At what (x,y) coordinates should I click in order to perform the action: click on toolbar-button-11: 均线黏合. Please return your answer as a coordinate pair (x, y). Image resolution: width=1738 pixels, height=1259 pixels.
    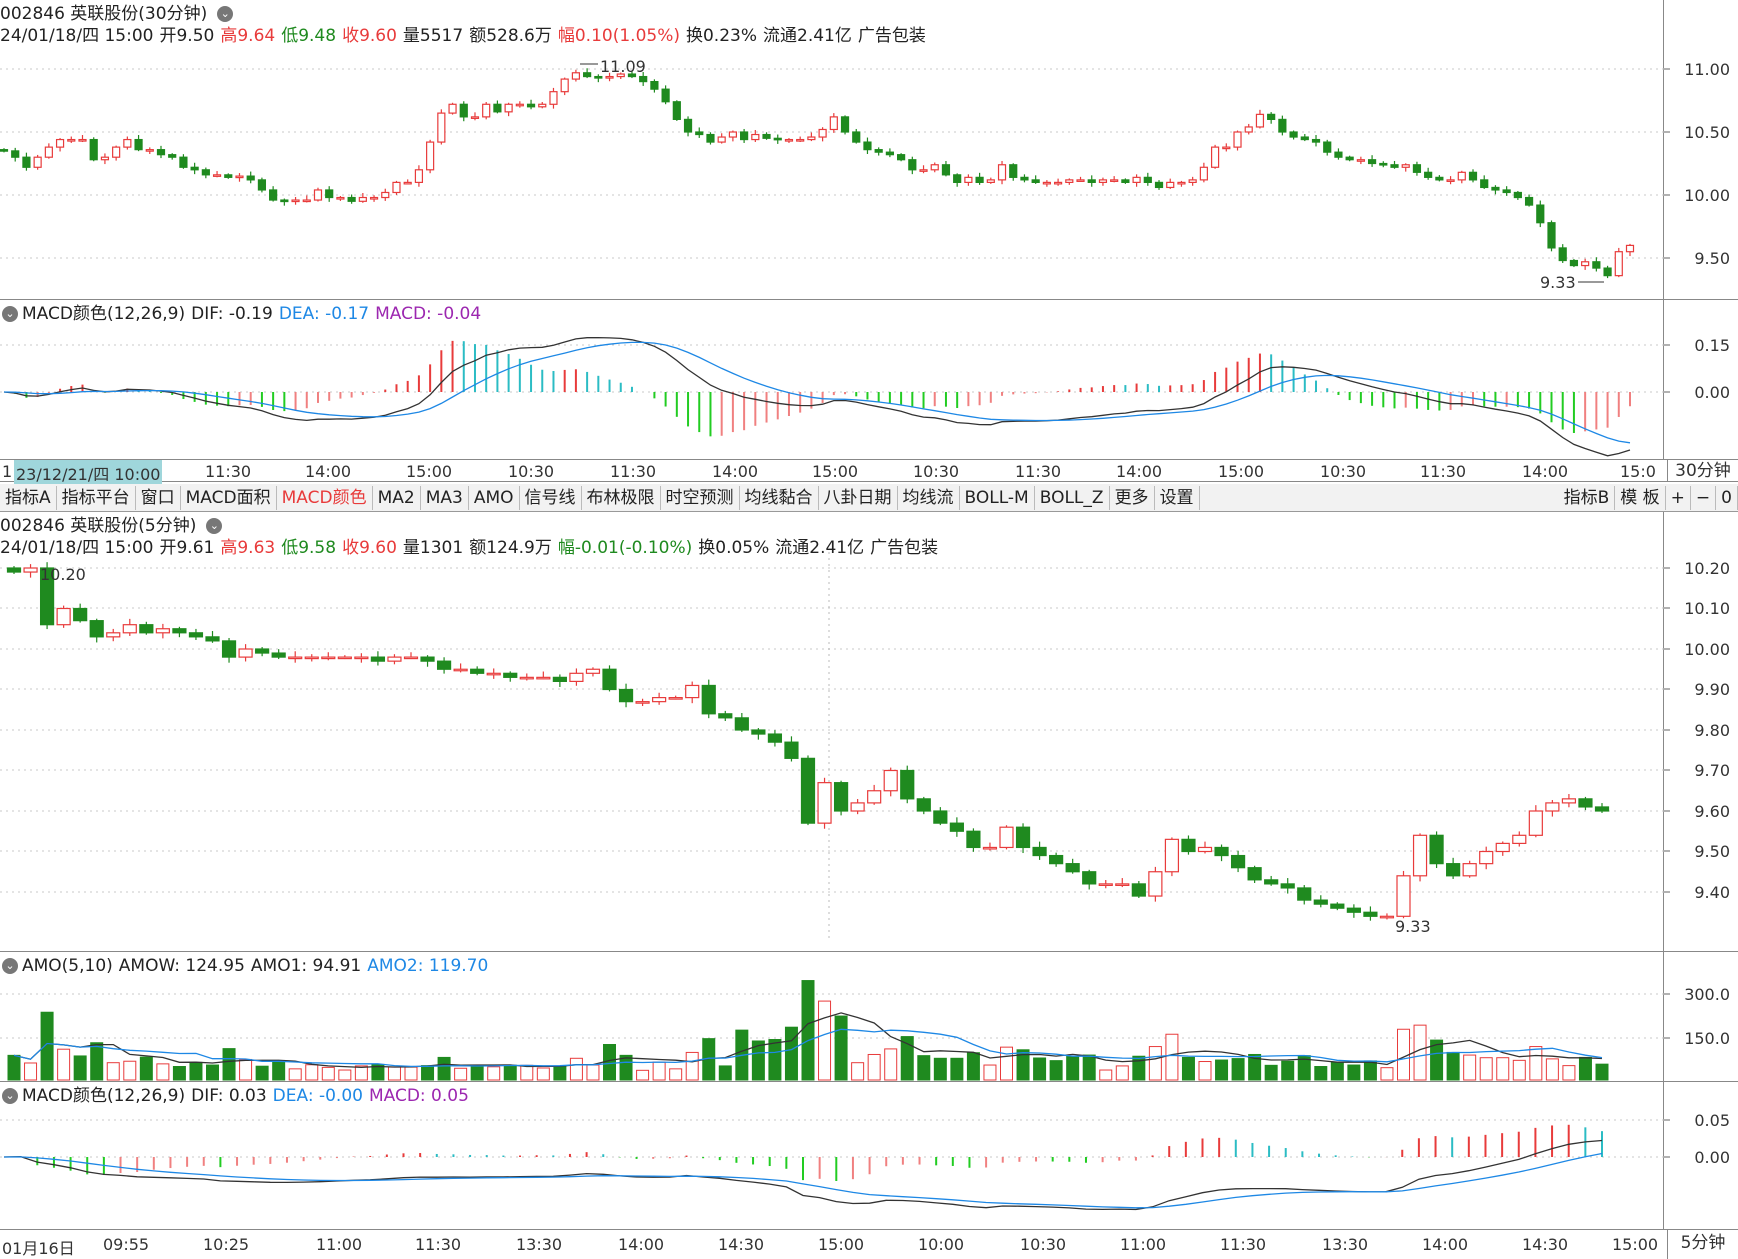
    Looking at the image, I should click on (779, 497).